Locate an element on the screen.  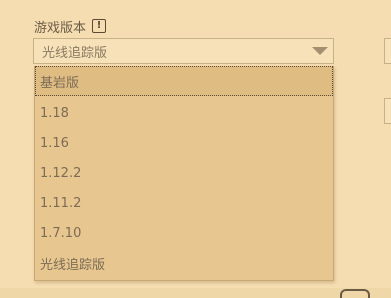
dropdown-option-label: 1.18 is located at coordinates (54, 113).